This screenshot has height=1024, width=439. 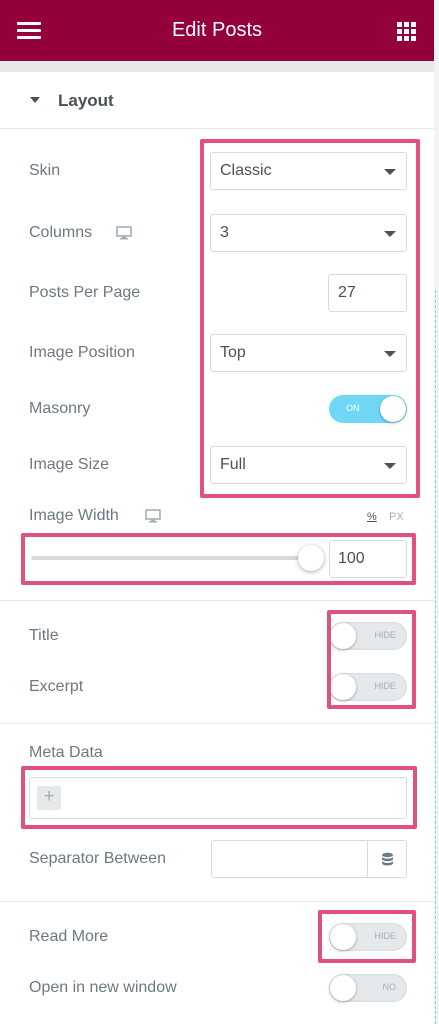 What do you see at coordinates (368, 636) in the screenshot?
I see `title-toggle: HIDE` at bounding box center [368, 636].